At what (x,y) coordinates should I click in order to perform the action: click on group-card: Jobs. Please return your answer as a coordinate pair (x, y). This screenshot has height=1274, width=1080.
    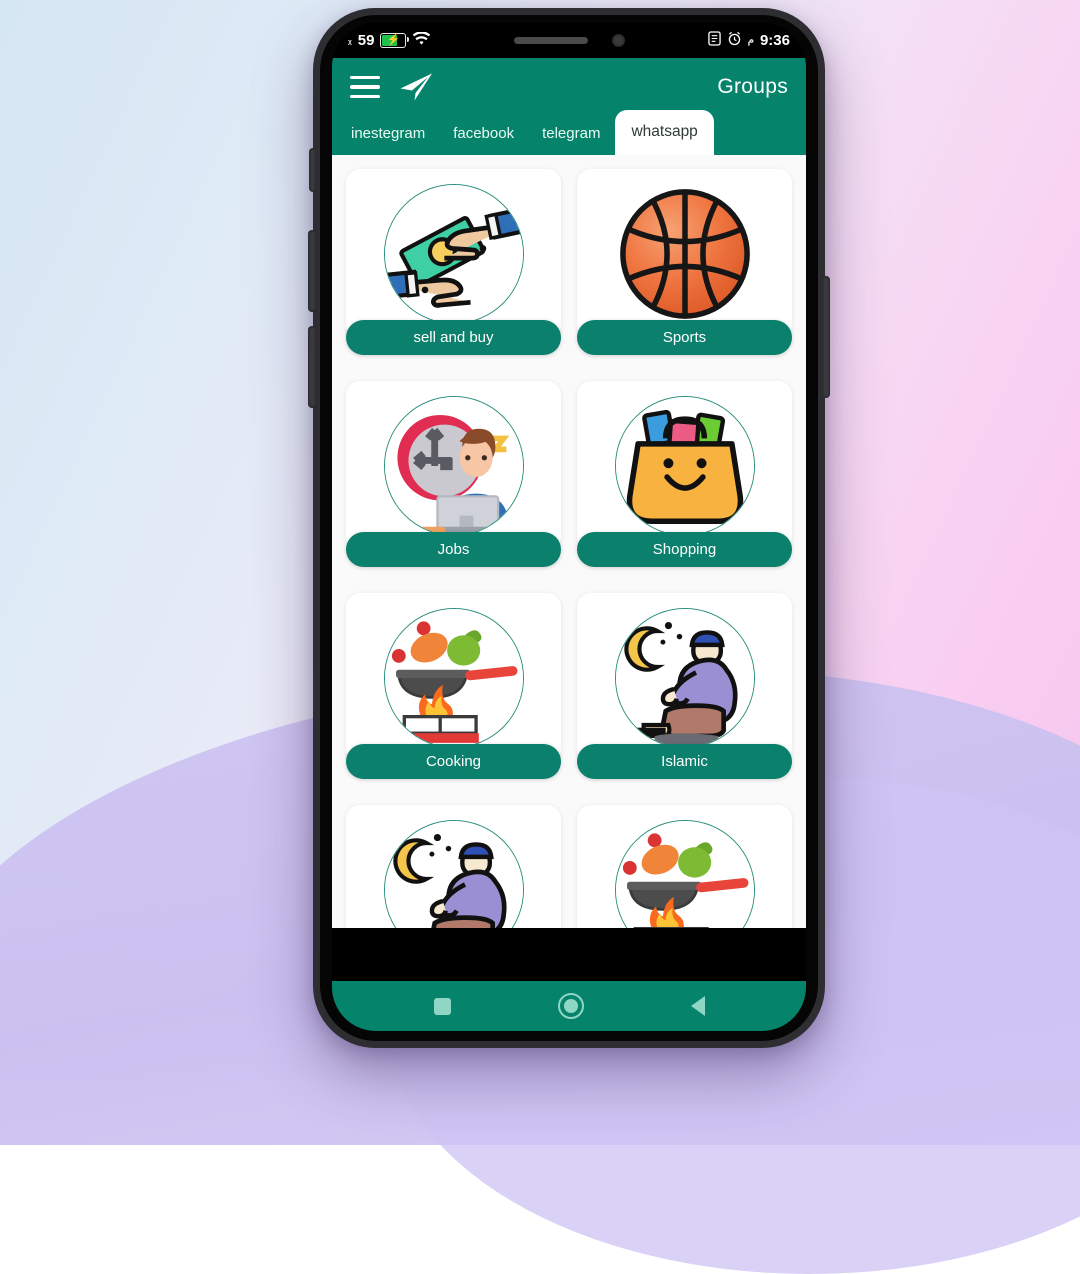
    Looking at the image, I should click on (453, 474).